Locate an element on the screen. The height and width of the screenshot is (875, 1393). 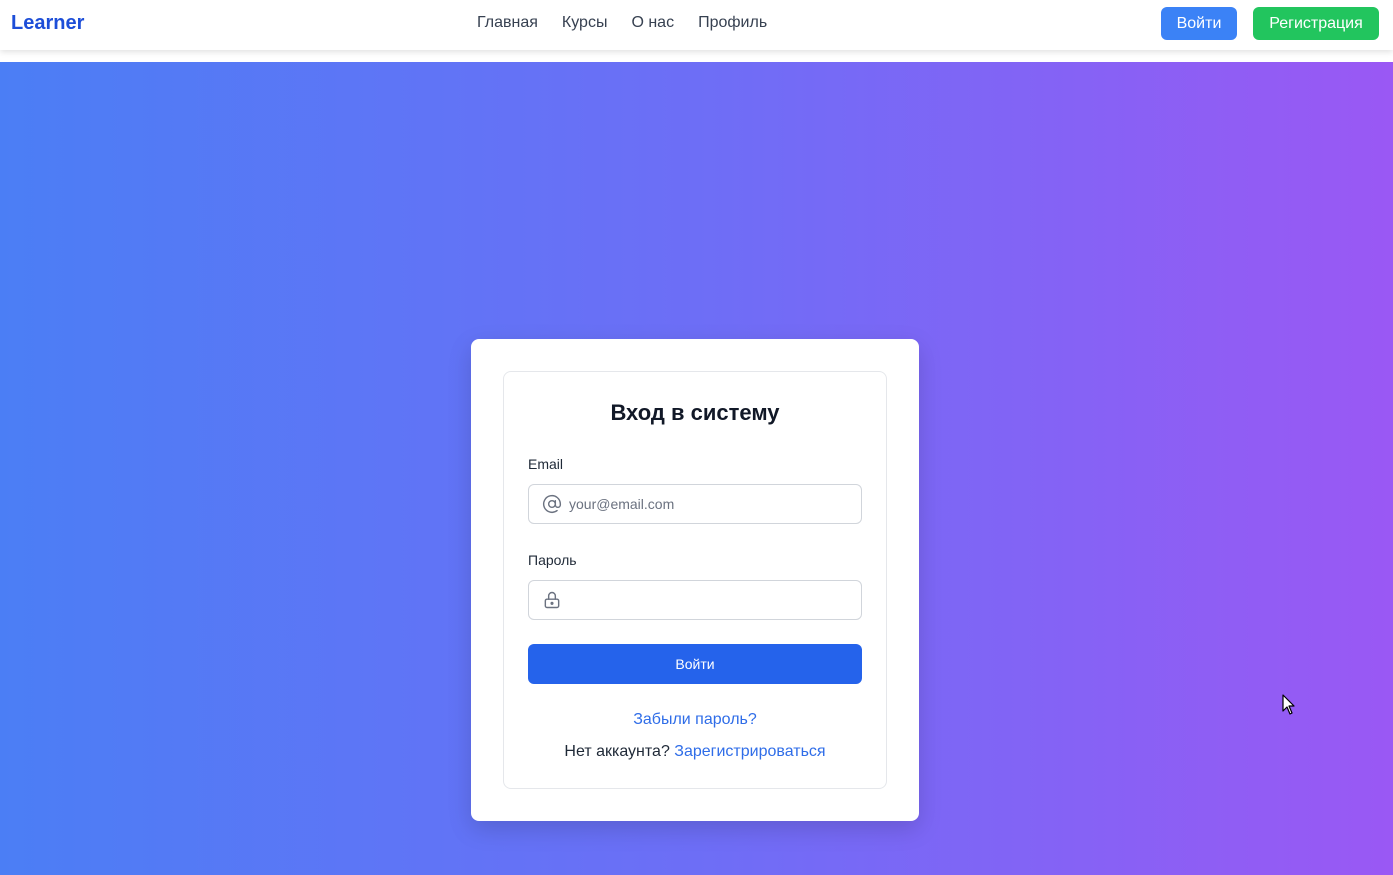
nav-item-courses: Курсы is located at coordinates (585, 23).